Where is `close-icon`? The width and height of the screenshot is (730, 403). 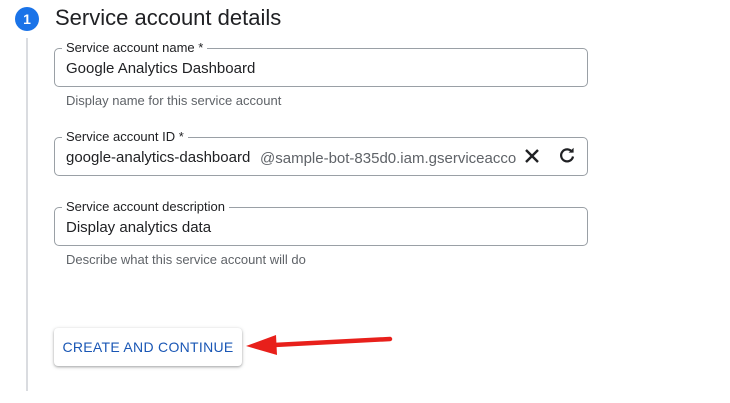
close-icon is located at coordinates (532, 156).